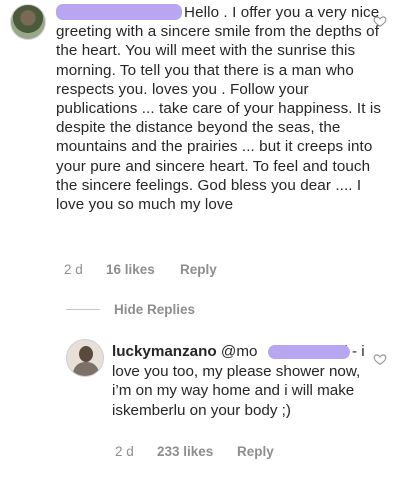 The width and height of the screenshot is (400, 481). What do you see at coordinates (86, 369) in the screenshot?
I see `avatar-body` at bounding box center [86, 369].